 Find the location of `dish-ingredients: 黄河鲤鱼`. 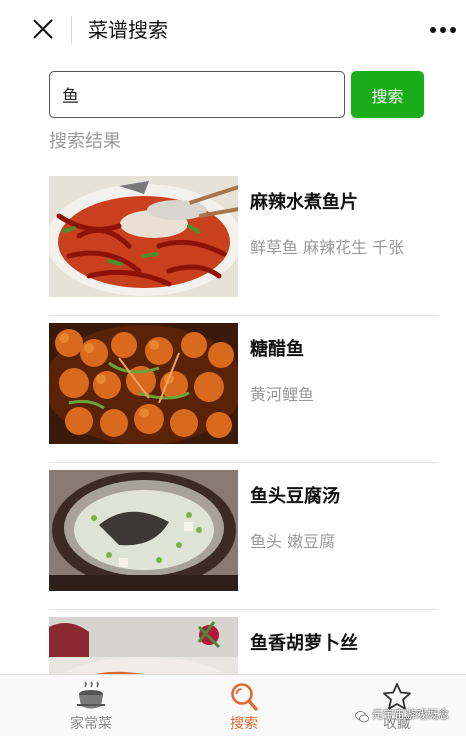

dish-ingredients: 黄河鲤鱼 is located at coordinates (282, 394).